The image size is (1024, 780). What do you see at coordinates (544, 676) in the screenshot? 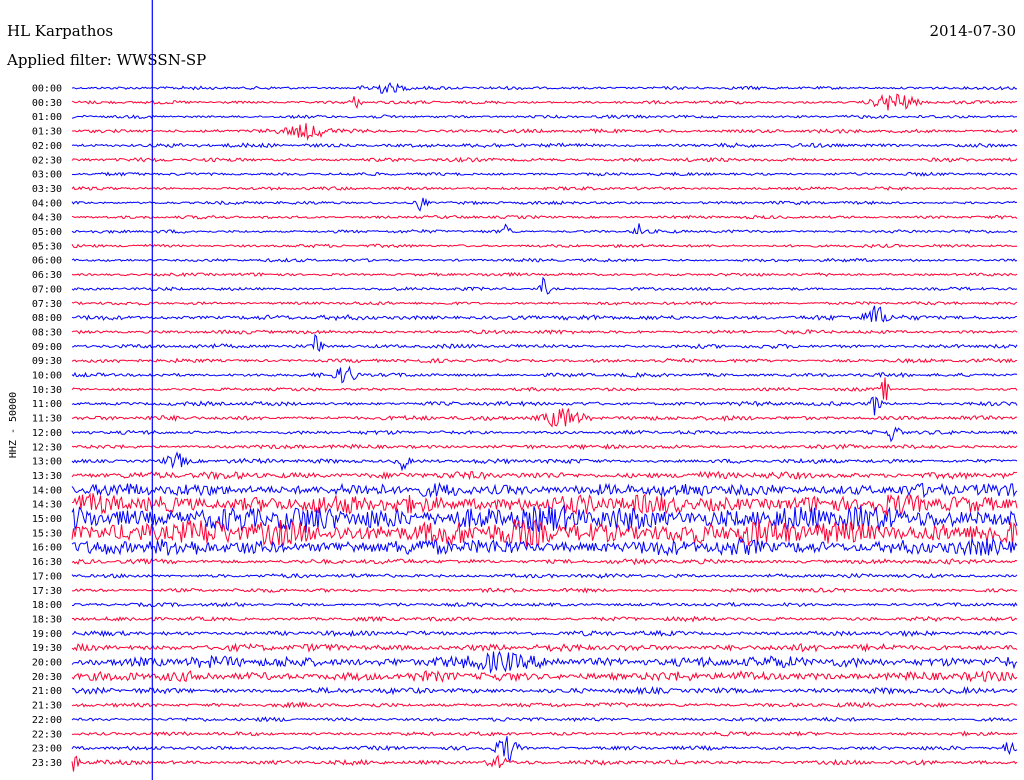
I see `trace-row-2030` at bounding box center [544, 676].